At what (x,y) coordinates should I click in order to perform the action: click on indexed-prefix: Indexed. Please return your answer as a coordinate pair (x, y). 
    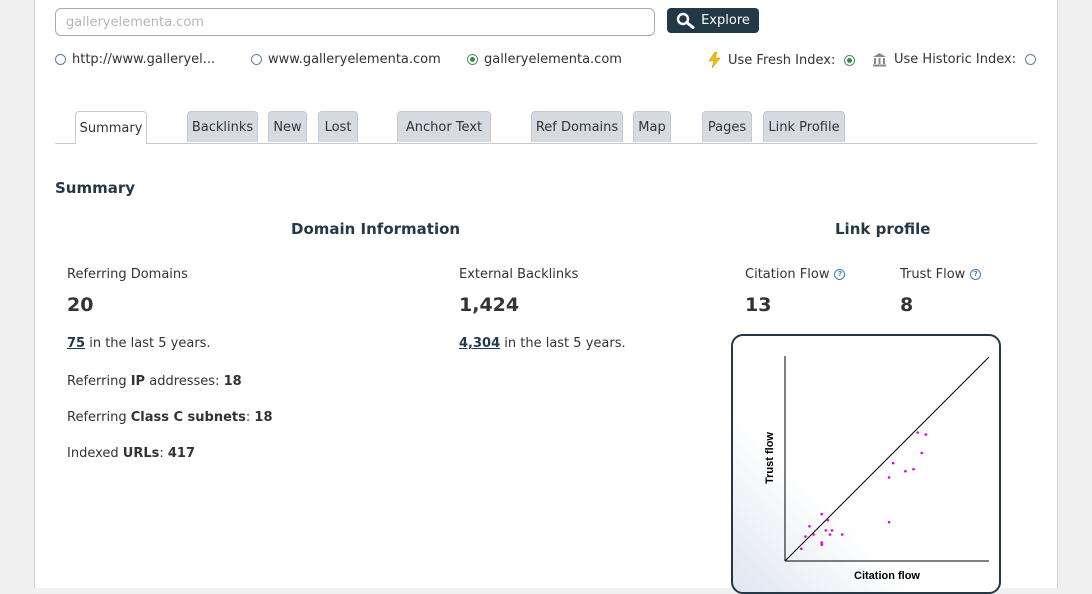
    Looking at the image, I should click on (95, 453).